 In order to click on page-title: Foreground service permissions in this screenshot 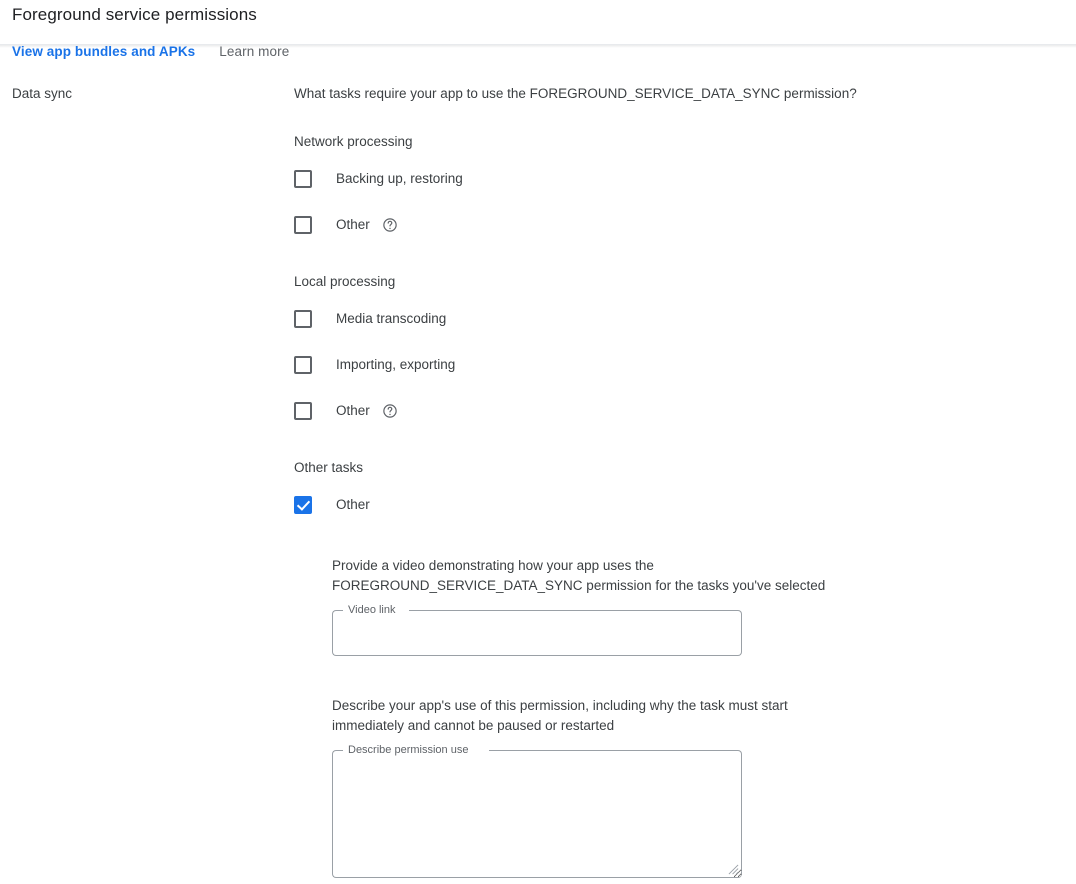, I will do `click(134, 14)`.